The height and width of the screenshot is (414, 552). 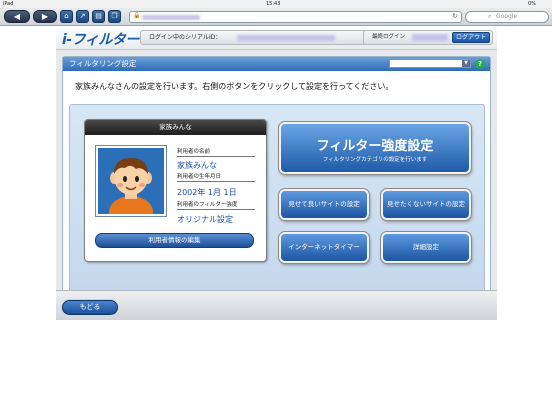 I want to click on ios-status-bar: iPad 15:43 0%, so click(x=276, y=4).